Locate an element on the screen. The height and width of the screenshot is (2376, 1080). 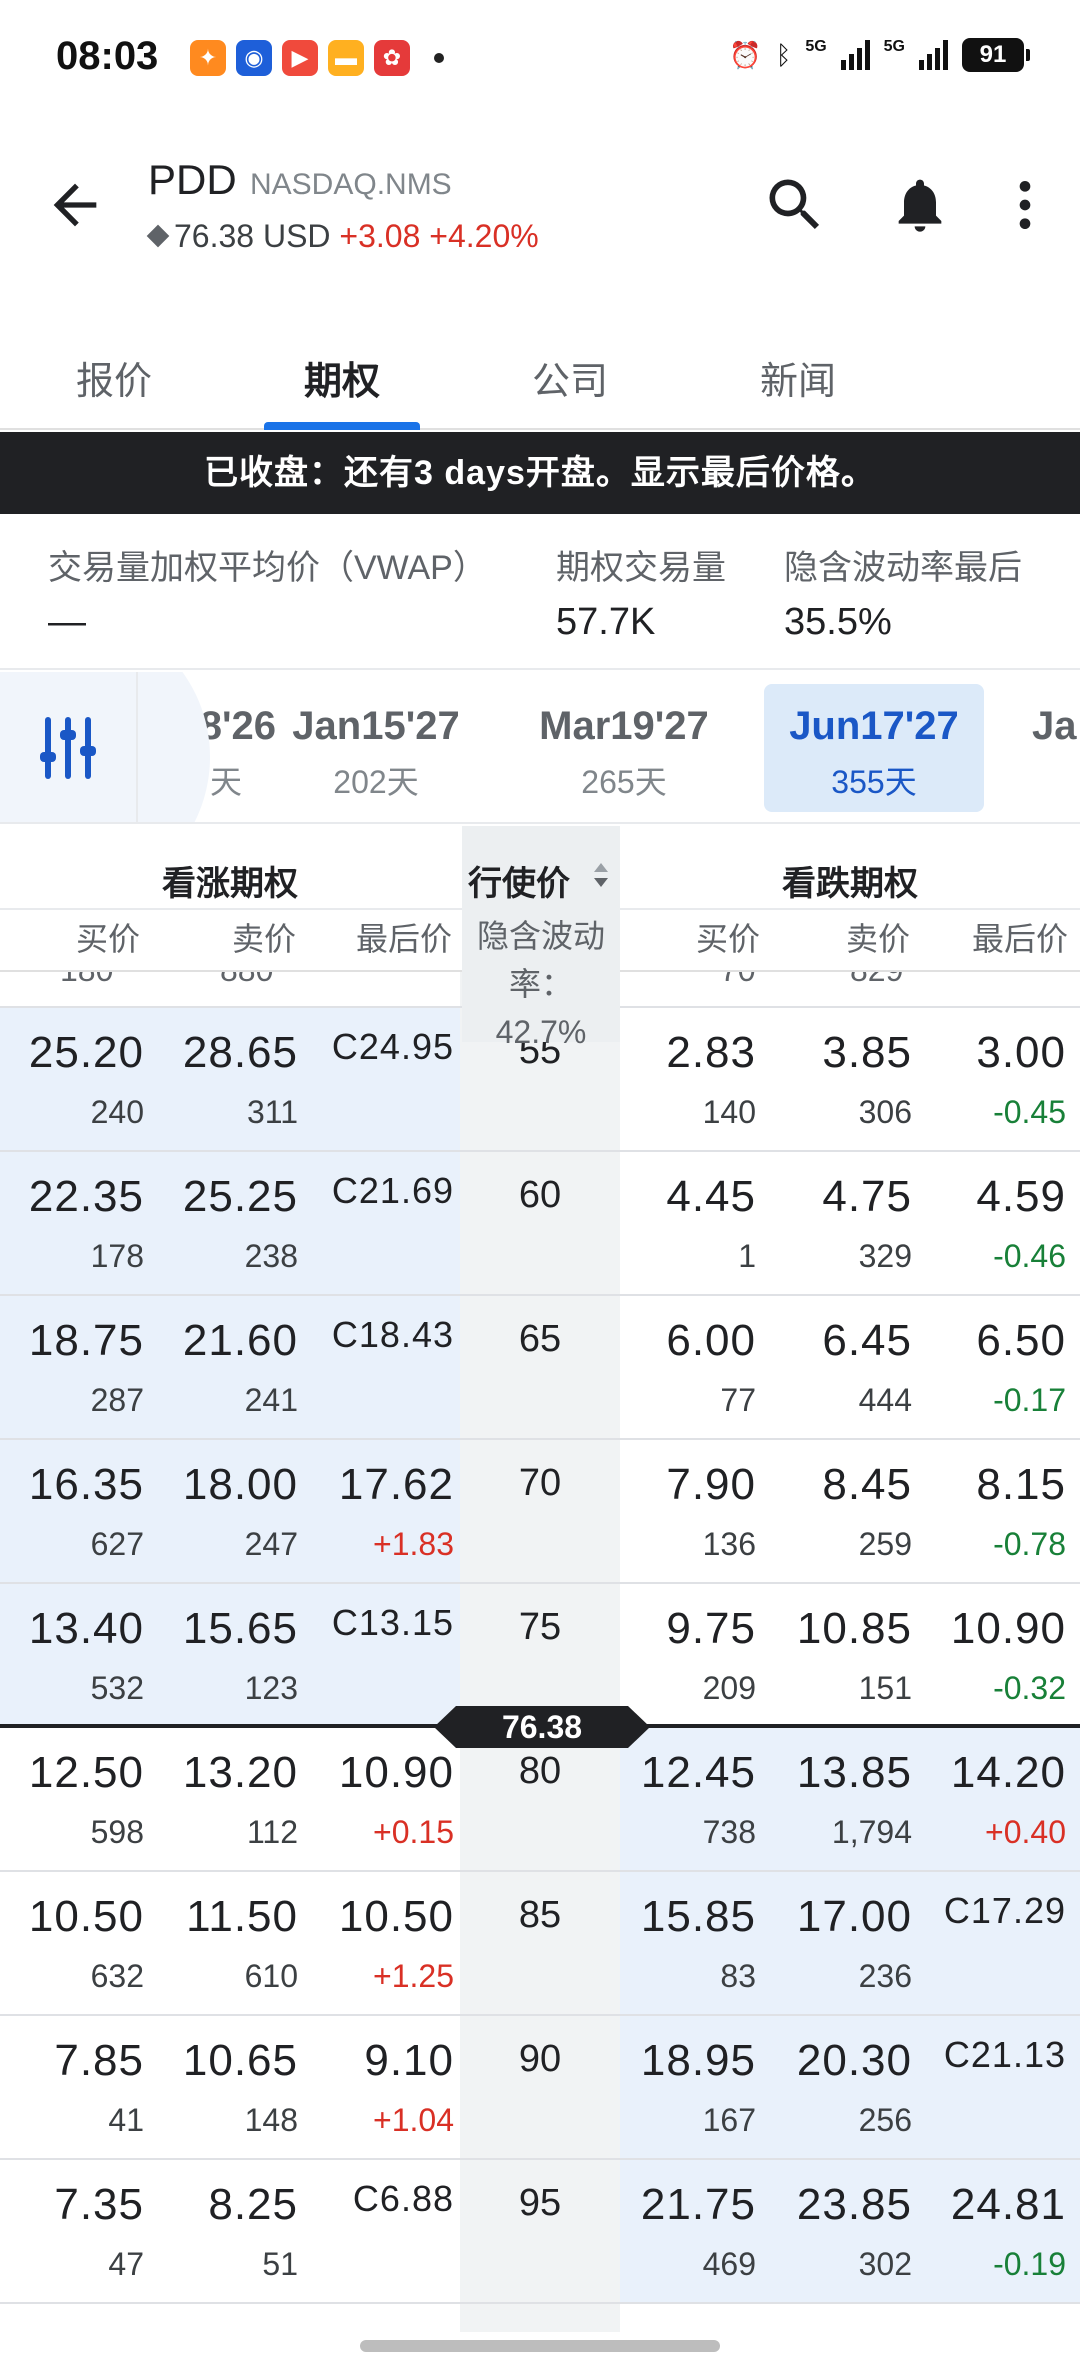
call-bid-price: 7.85 is located at coordinates (72, 2061).